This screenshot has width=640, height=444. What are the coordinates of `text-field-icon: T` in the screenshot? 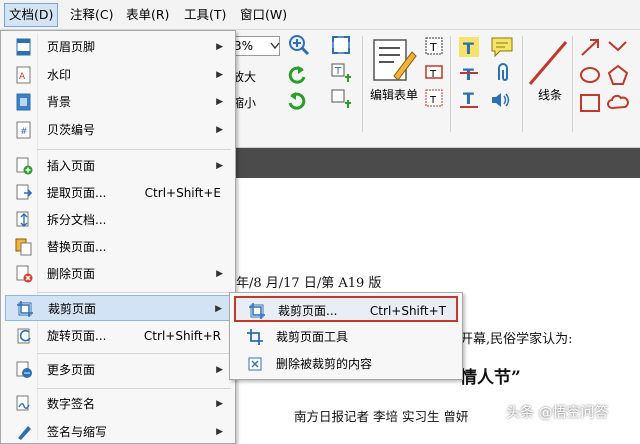 It's located at (434, 46).